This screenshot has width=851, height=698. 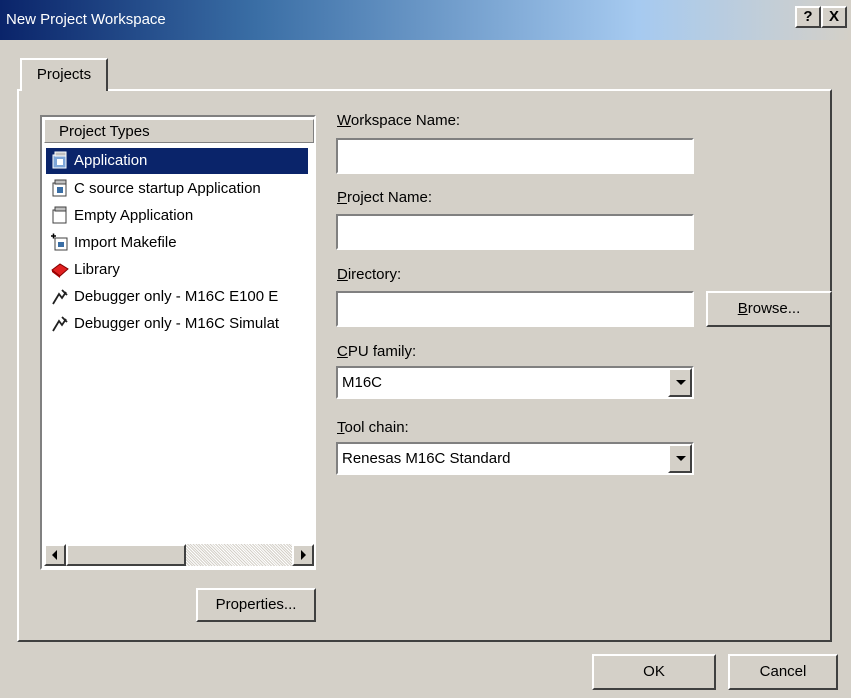 I want to click on list-item-empty-application: Empty Application, so click(x=180, y=216).